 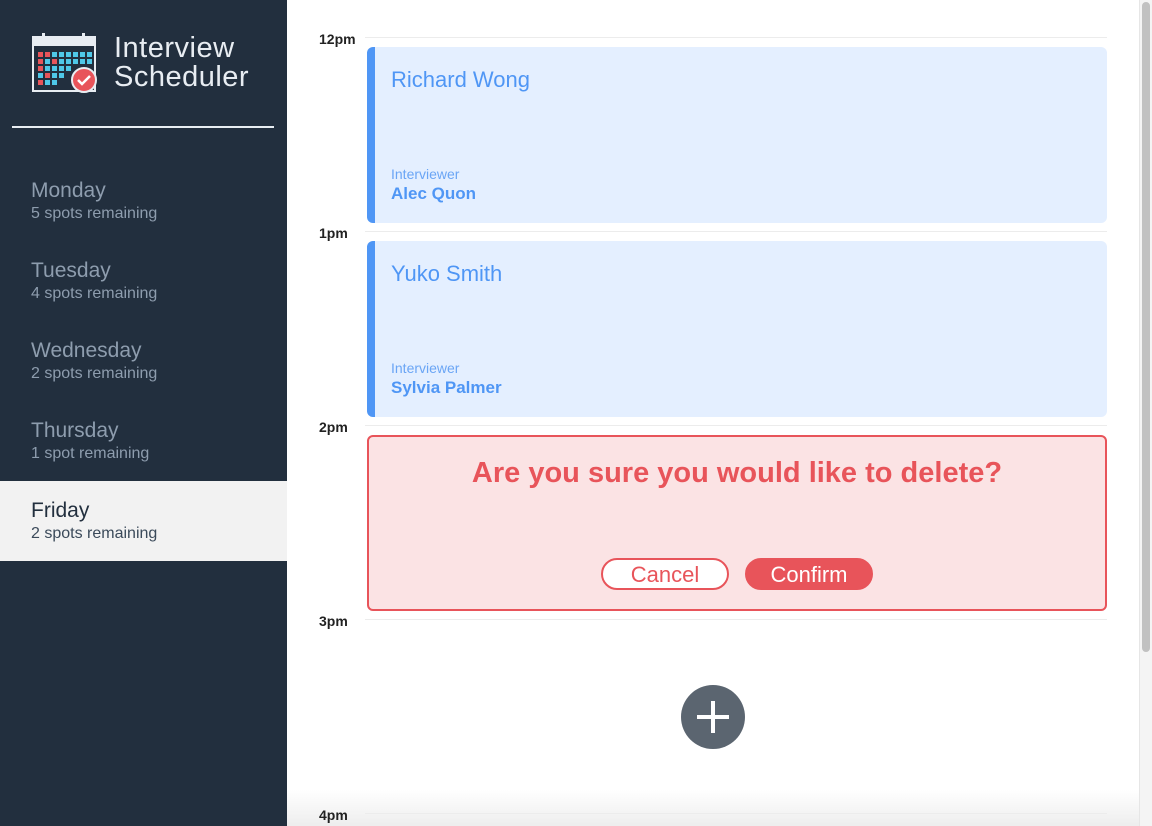 I want to click on time-label: 2pm, so click(x=333, y=427).